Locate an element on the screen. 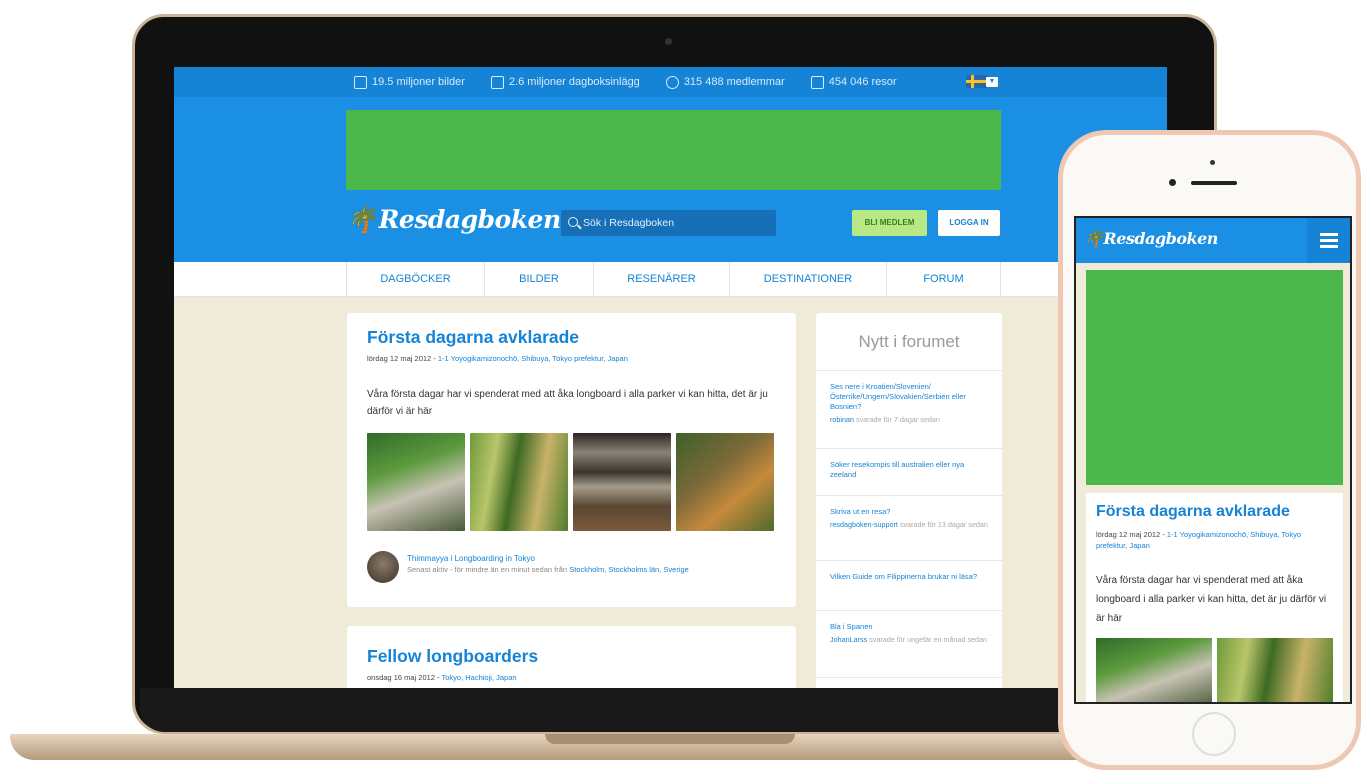 The width and height of the screenshot is (1362, 772). post-title: Första dagarna avklarade is located at coordinates (473, 337).